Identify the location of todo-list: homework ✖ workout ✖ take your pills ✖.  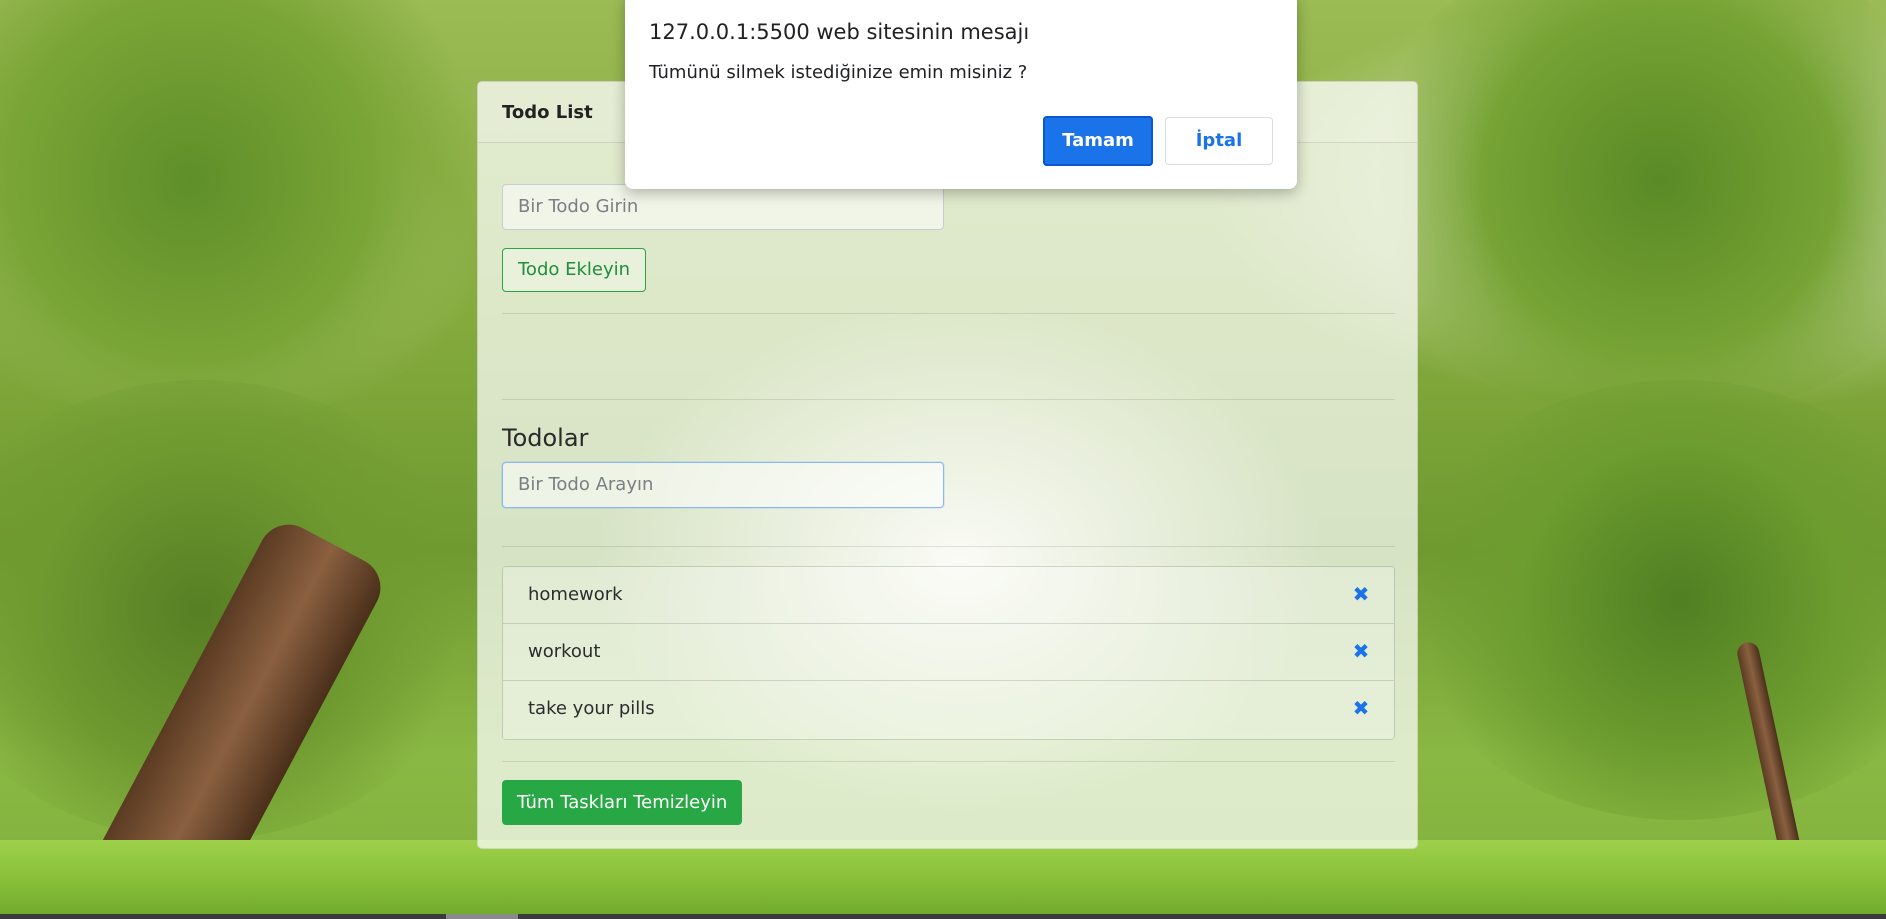
(948, 653).